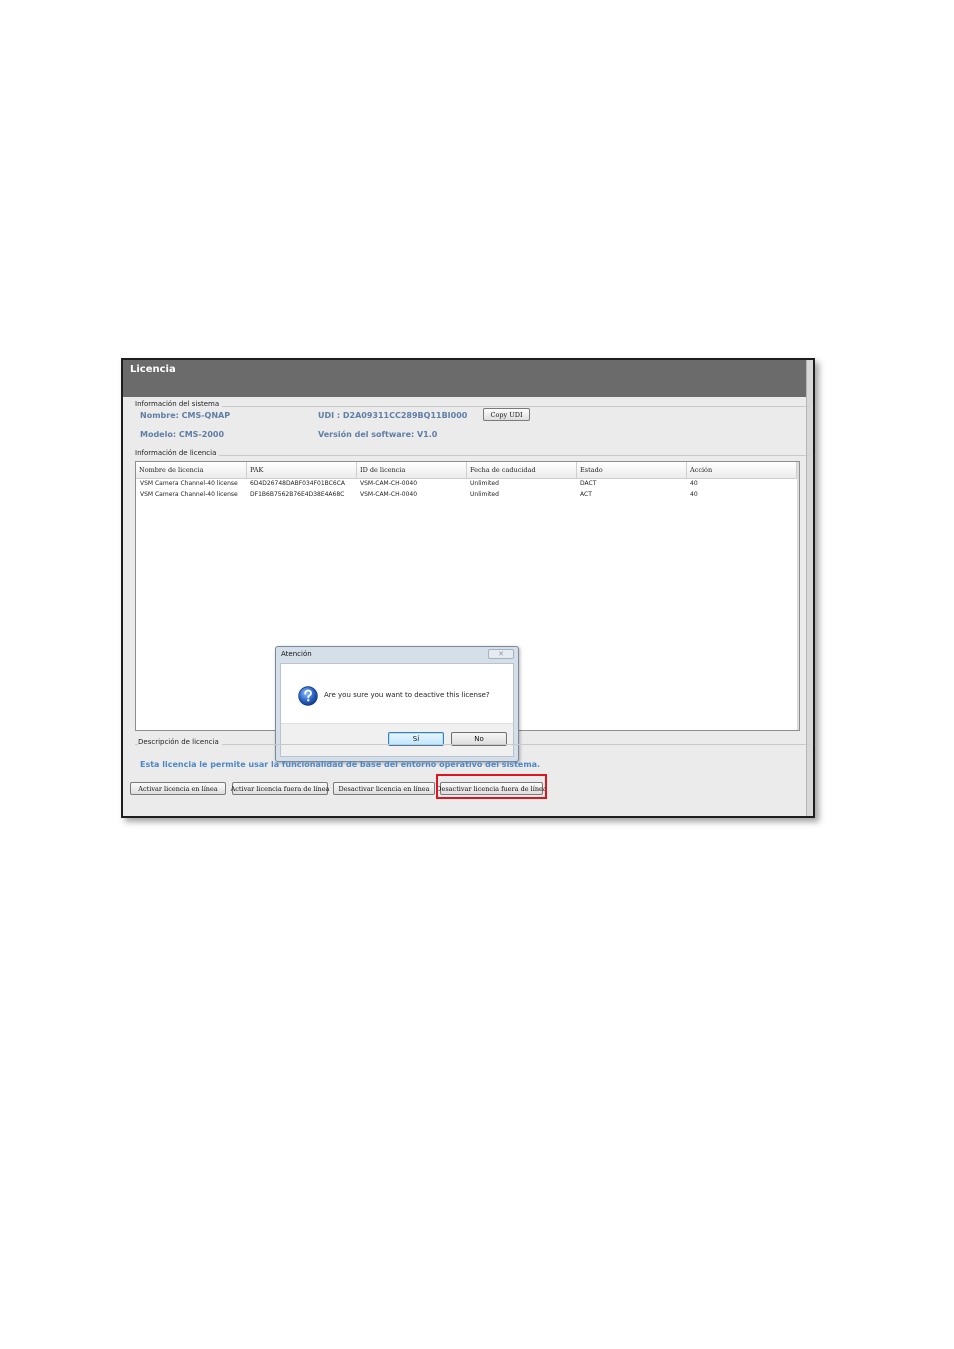  I want to click on column-header-pak: PAK, so click(302, 470).